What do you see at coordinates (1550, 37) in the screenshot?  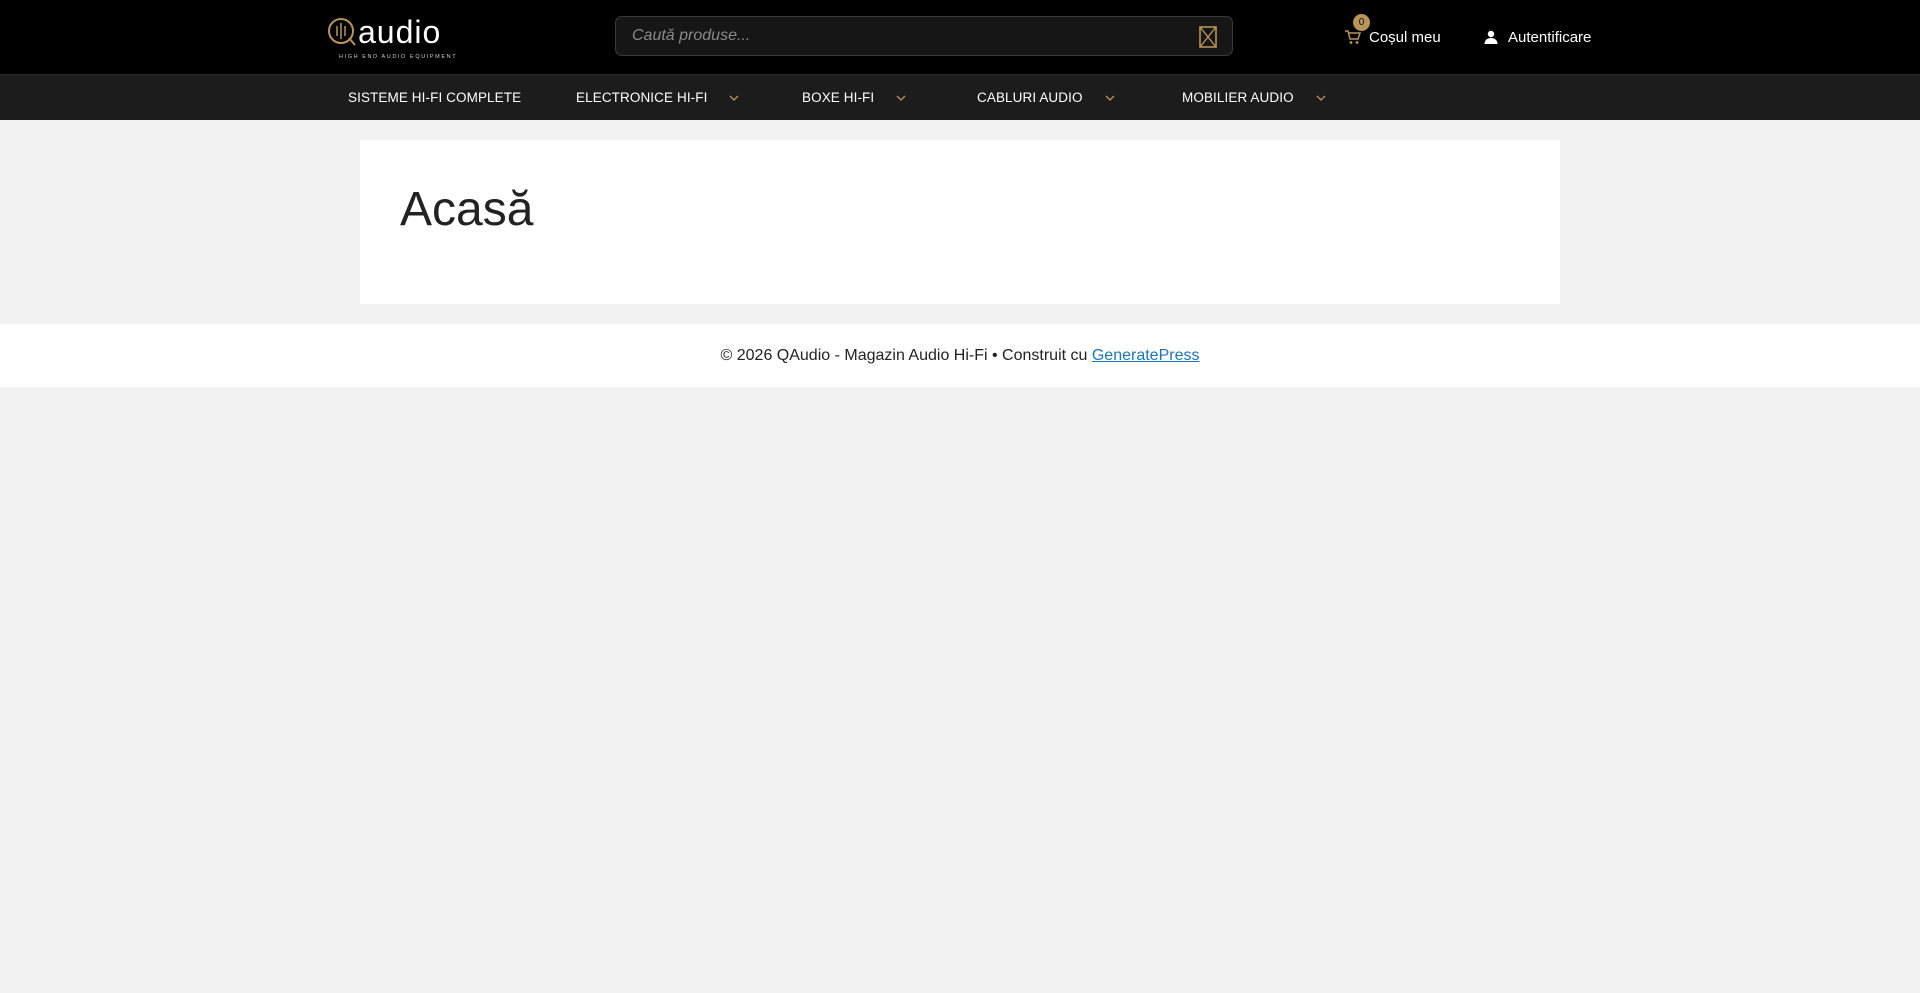 I see `login-label: Autentificare` at bounding box center [1550, 37].